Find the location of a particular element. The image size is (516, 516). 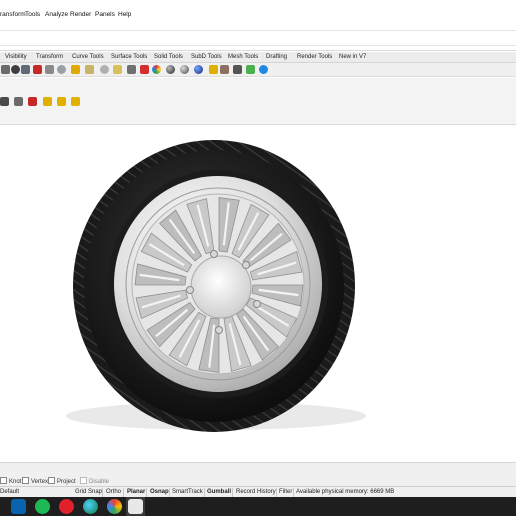

osnap-label: Disable is located at coordinates (99, 482).